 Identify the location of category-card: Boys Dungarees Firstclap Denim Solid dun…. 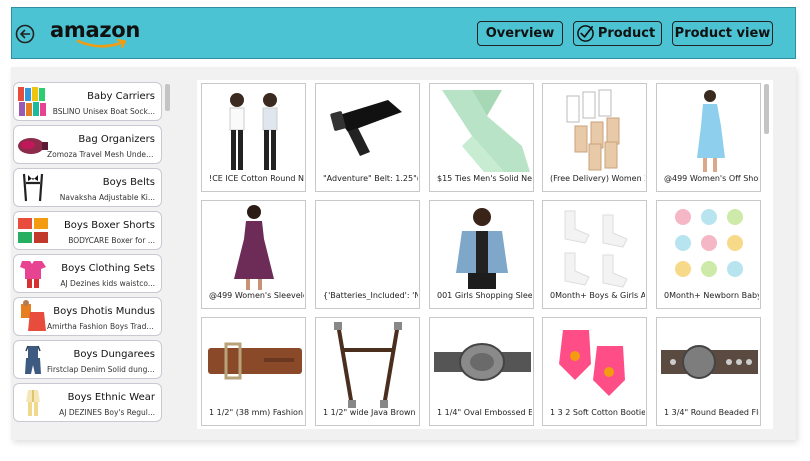
(87, 359).